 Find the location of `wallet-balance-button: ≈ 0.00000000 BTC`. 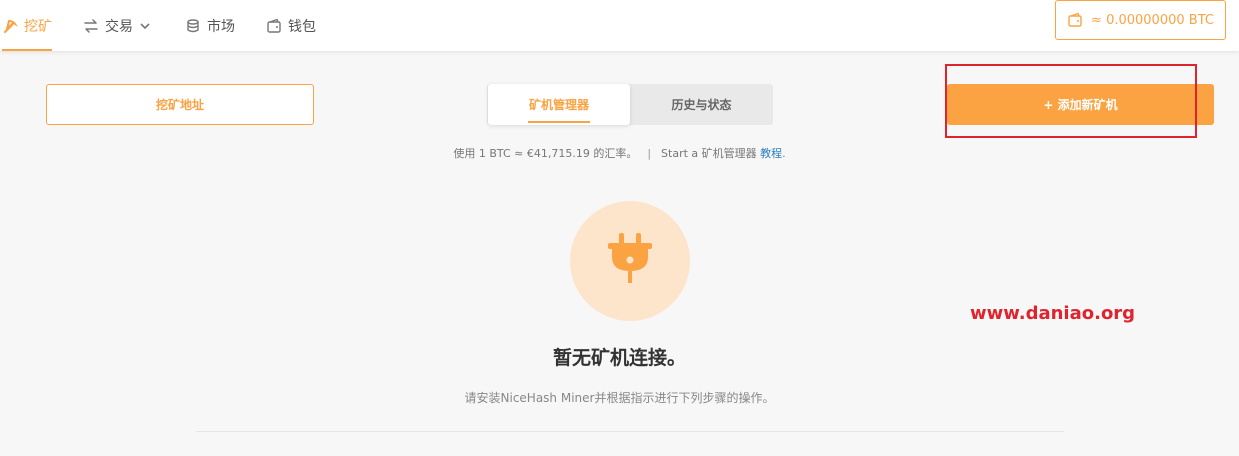

wallet-balance-button: ≈ 0.00000000 BTC is located at coordinates (1140, 20).